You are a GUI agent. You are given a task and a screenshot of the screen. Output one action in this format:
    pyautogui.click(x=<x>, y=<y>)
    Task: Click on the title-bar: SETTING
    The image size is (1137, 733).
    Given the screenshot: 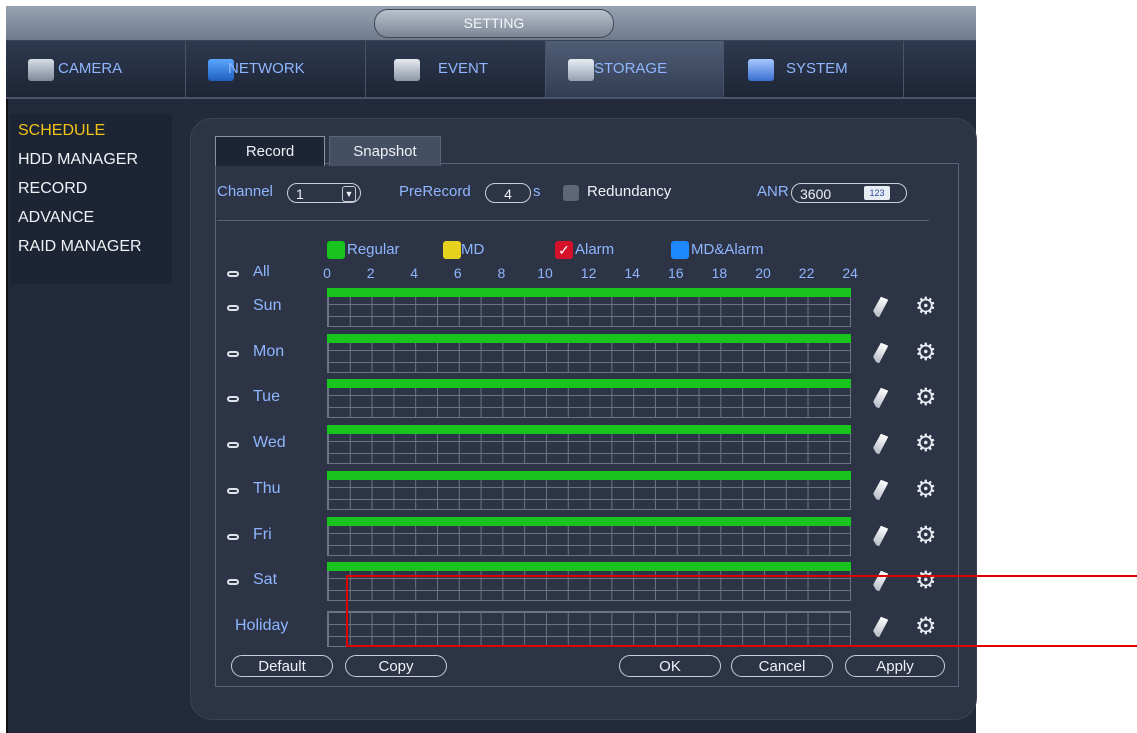 What is the action you would take?
    pyautogui.click(x=491, y=23)
    